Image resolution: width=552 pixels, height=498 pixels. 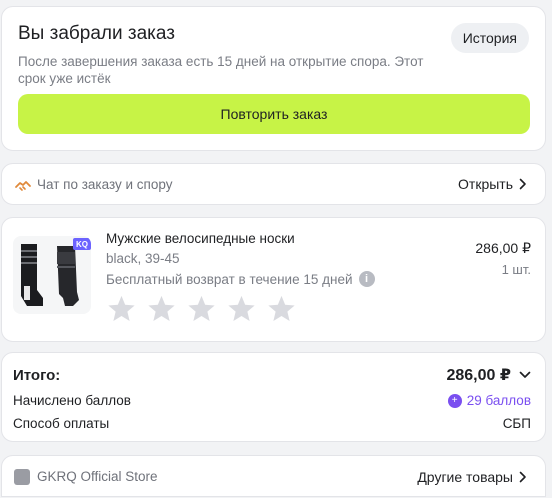 I want to click on return-note: Бесплатный возврат в течение 15 дней i, so click(x=240, y=279).